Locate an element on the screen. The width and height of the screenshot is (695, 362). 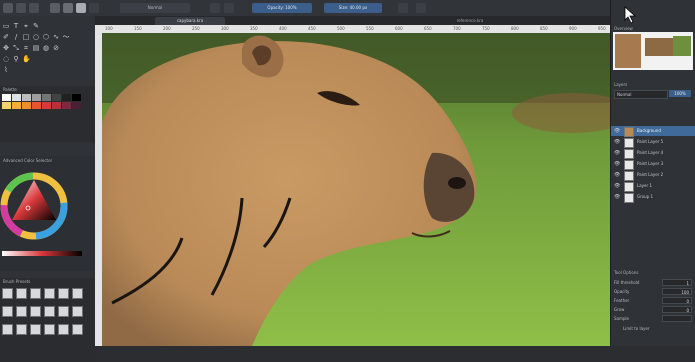
save-icon is located at coordinates (34, 8).